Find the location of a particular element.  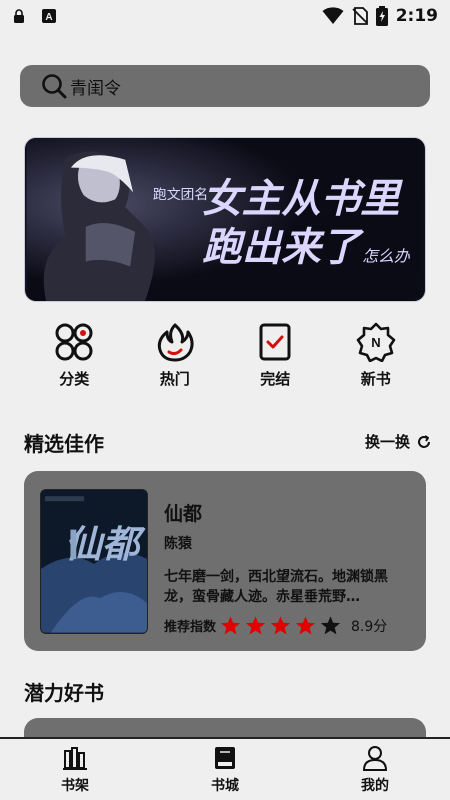

book-cover: 仙都 is located at coordinates (94, 561).